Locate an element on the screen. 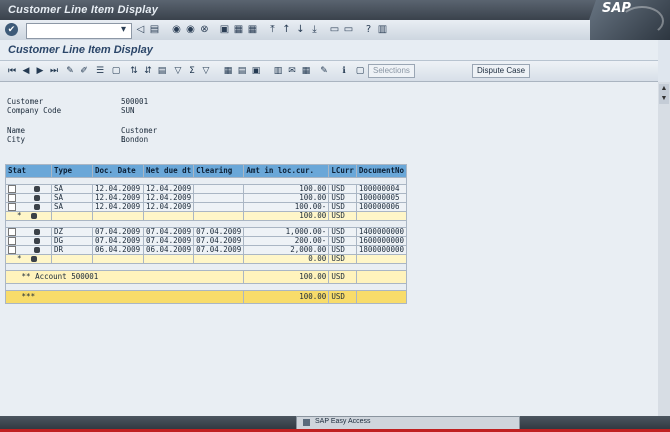  subtotal-row: * 0.00 USD is located at coordinates (206, 259).